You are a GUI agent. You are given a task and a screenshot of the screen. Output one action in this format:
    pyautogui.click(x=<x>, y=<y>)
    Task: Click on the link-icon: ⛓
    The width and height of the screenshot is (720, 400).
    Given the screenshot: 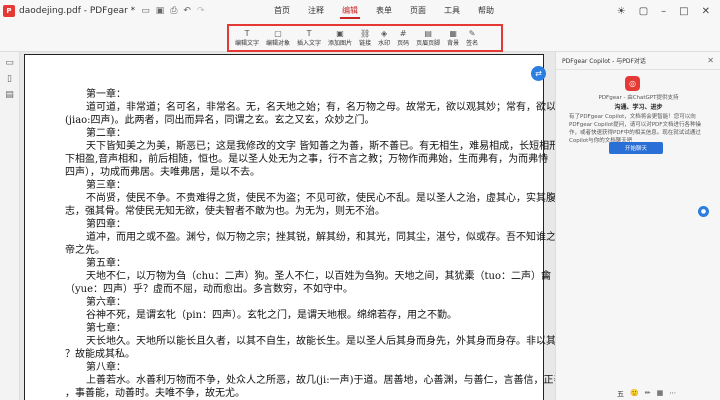 What is the action you would take?
    pyautogui.click(x=365, y=33)
    